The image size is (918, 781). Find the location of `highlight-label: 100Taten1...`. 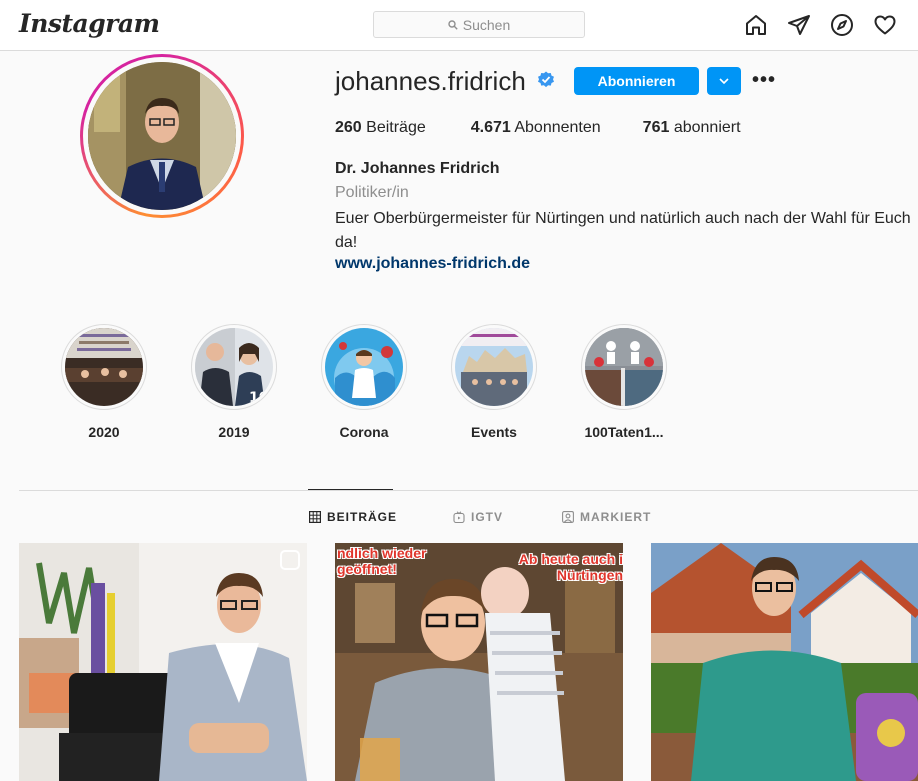

highlight-label: 100Taten1... is located at coordinates (624, 432).